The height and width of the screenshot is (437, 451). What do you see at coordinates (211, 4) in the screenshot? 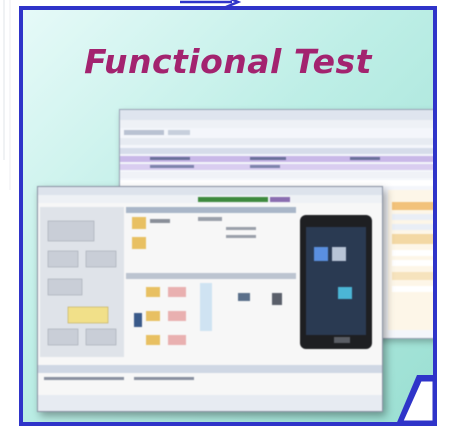
I see `arrow-icon` at bounding box center [211, 4].